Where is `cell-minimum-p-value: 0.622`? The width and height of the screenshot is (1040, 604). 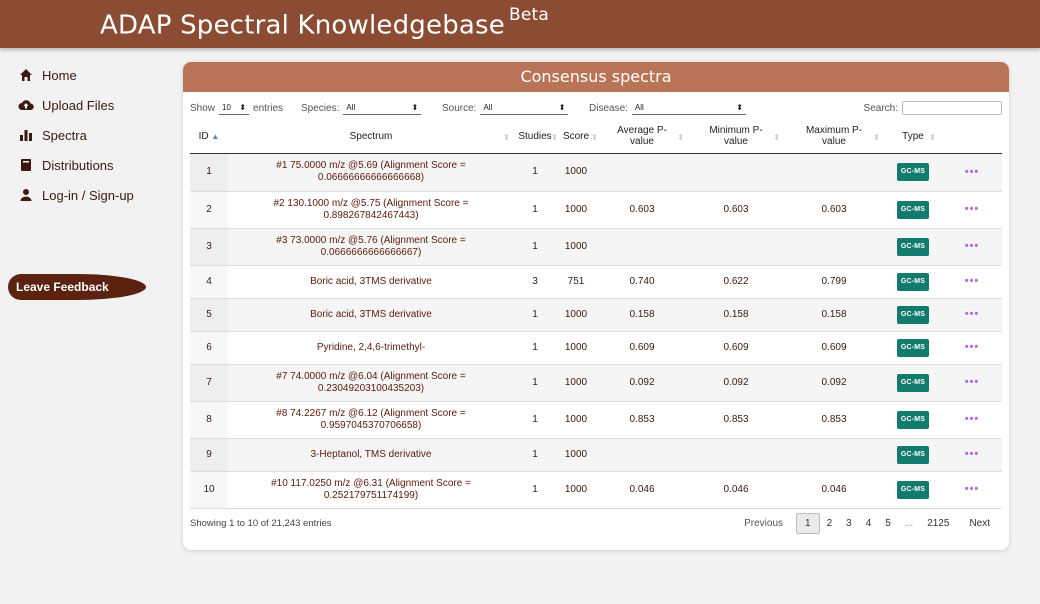 cell-minimum-p-value: 0.622 is located at coordinates (736, 282).